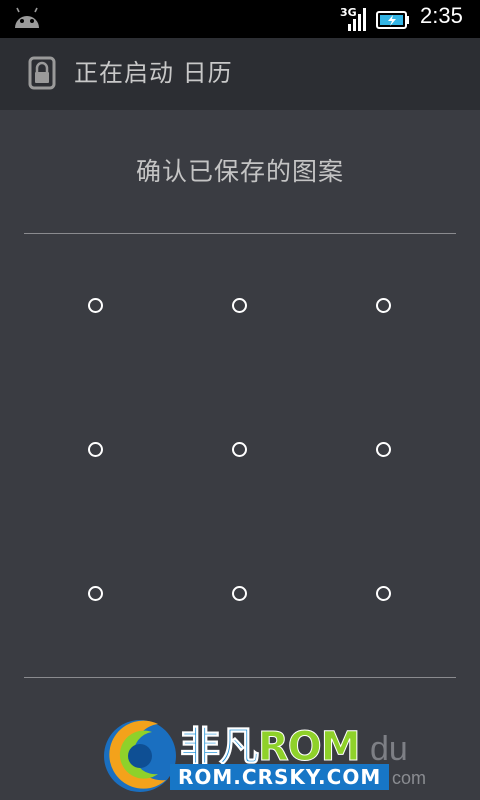 Image resolution: width=480 pixels, height=800 pixels. I want to click on signal-icon: 3G, so click(354, 19).